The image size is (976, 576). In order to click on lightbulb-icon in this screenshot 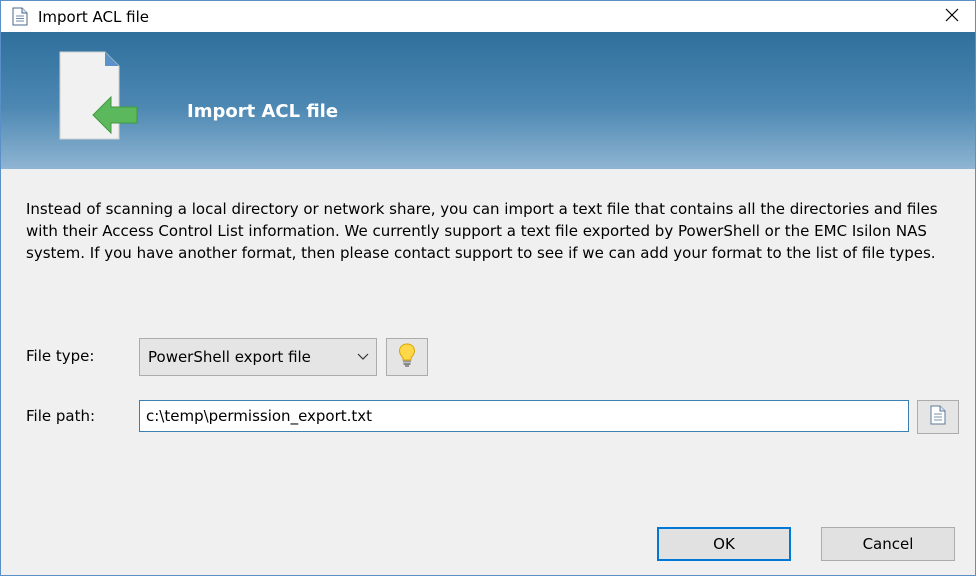, I will do `click(407, 357)`.